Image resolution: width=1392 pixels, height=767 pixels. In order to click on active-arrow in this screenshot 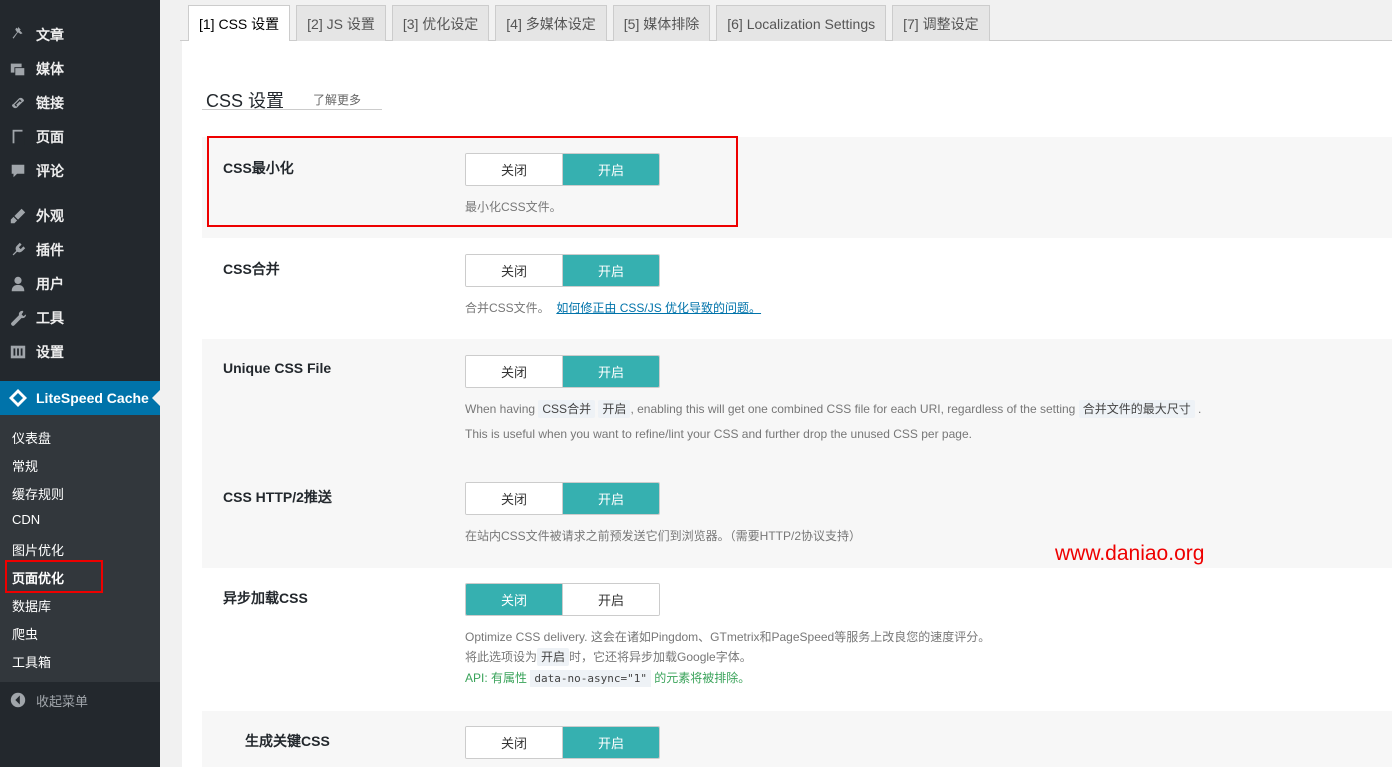, I will do `click(156, 398)`.